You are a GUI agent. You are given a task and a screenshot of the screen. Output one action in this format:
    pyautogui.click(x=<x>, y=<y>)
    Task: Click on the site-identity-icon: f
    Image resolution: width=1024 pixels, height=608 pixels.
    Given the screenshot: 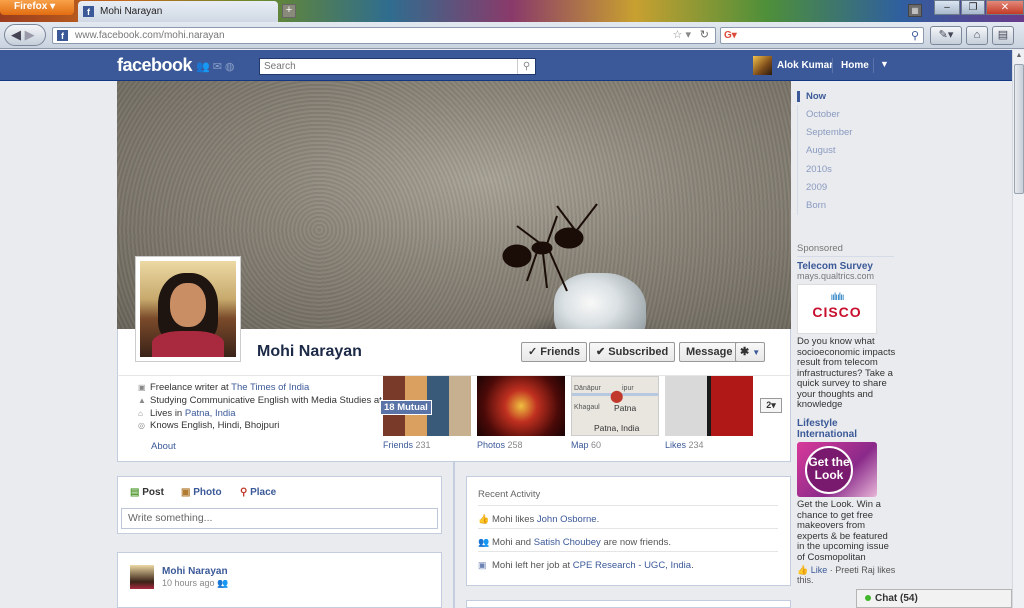 What is the action you would take?
    pyautogui.click(x=62, y=35)
    